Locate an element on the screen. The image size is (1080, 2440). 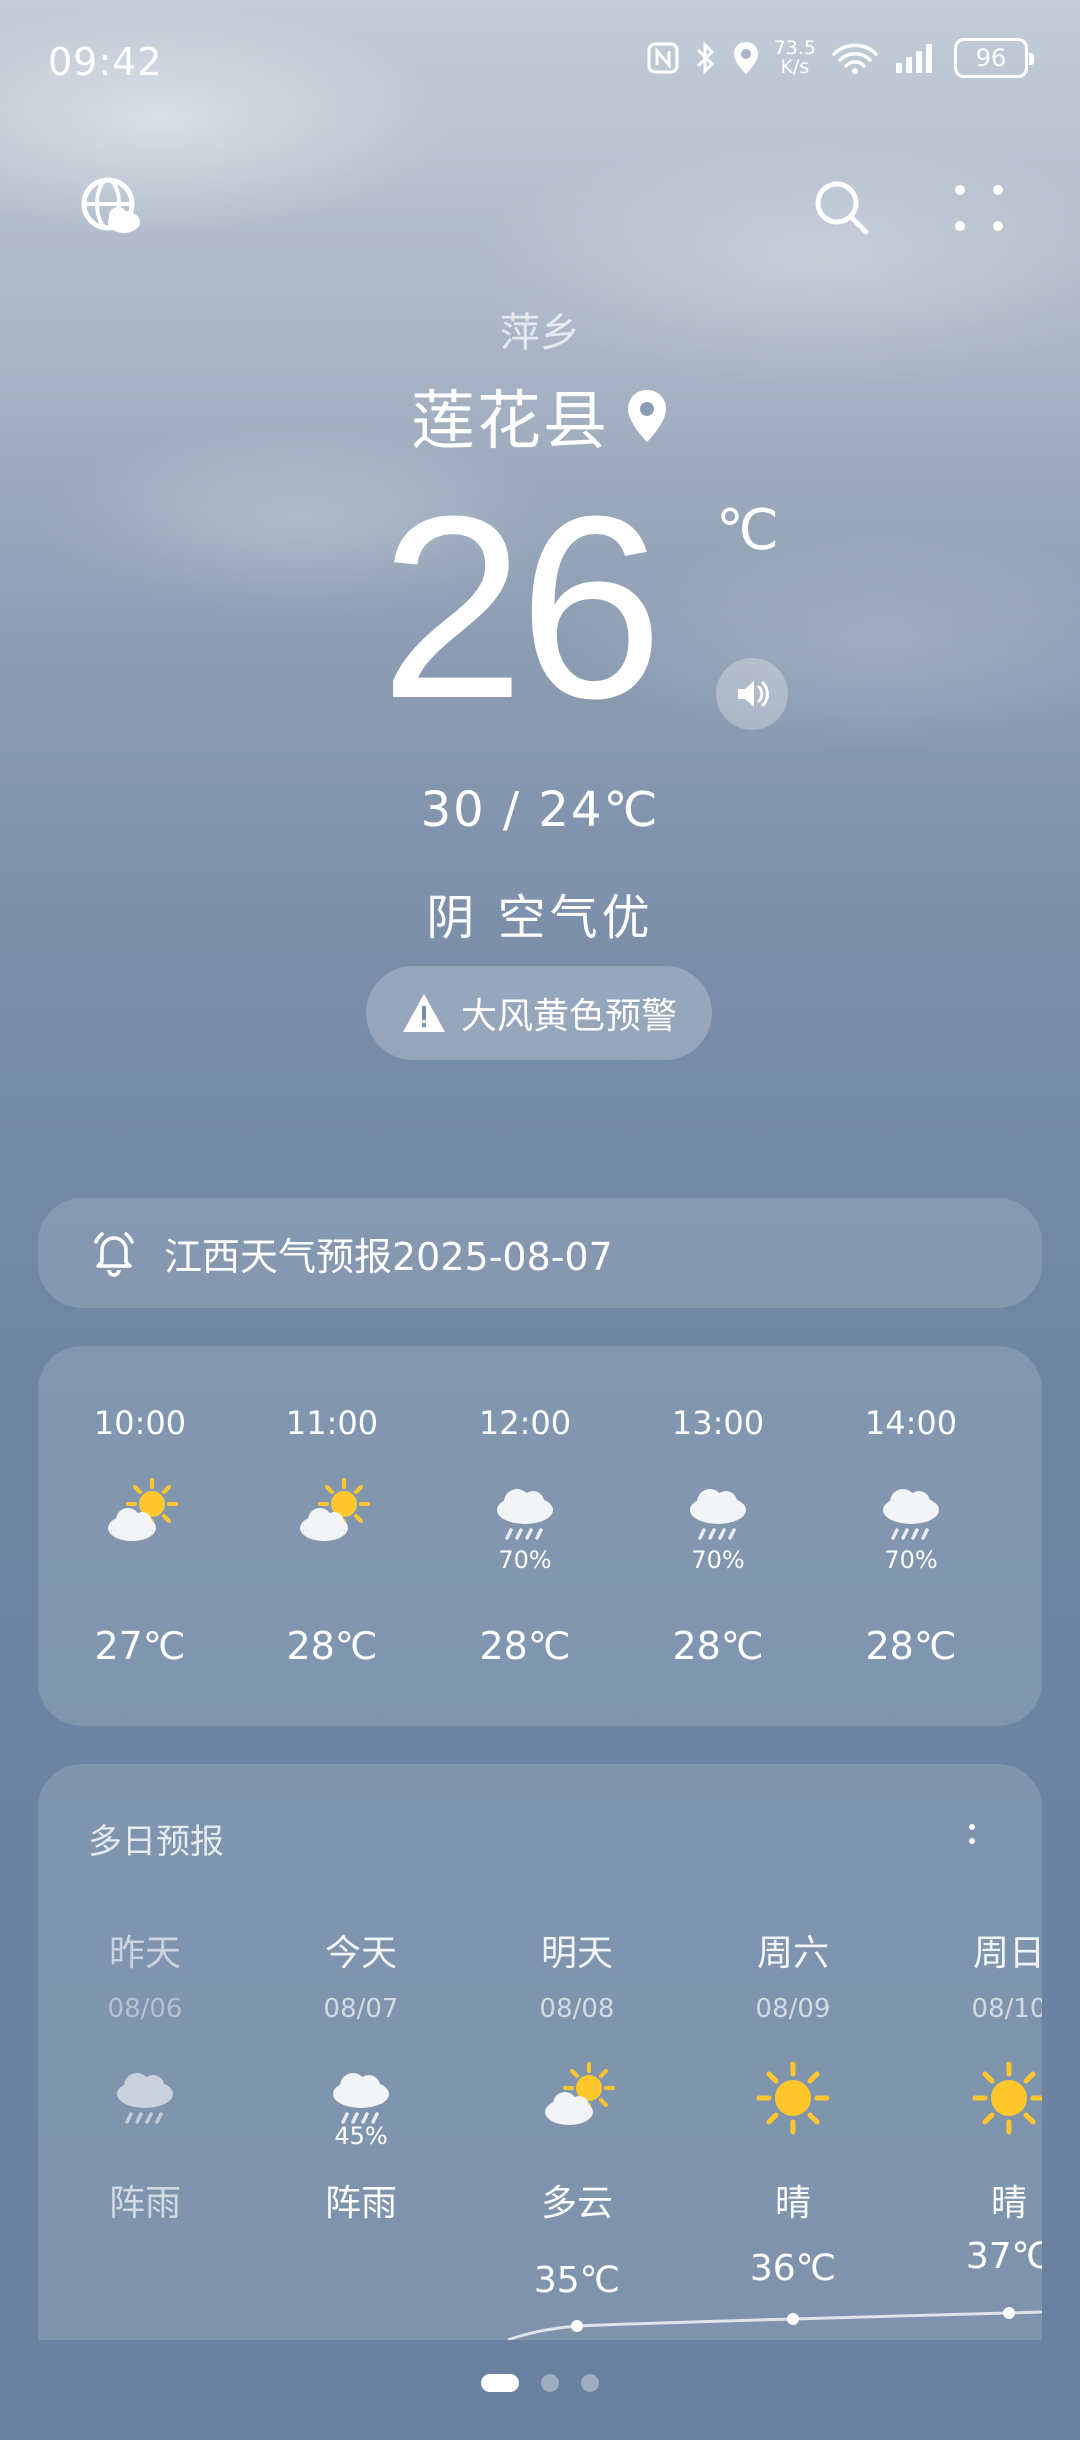
hourly-temperature: 27℃ is located at coordinates (140, 1646).